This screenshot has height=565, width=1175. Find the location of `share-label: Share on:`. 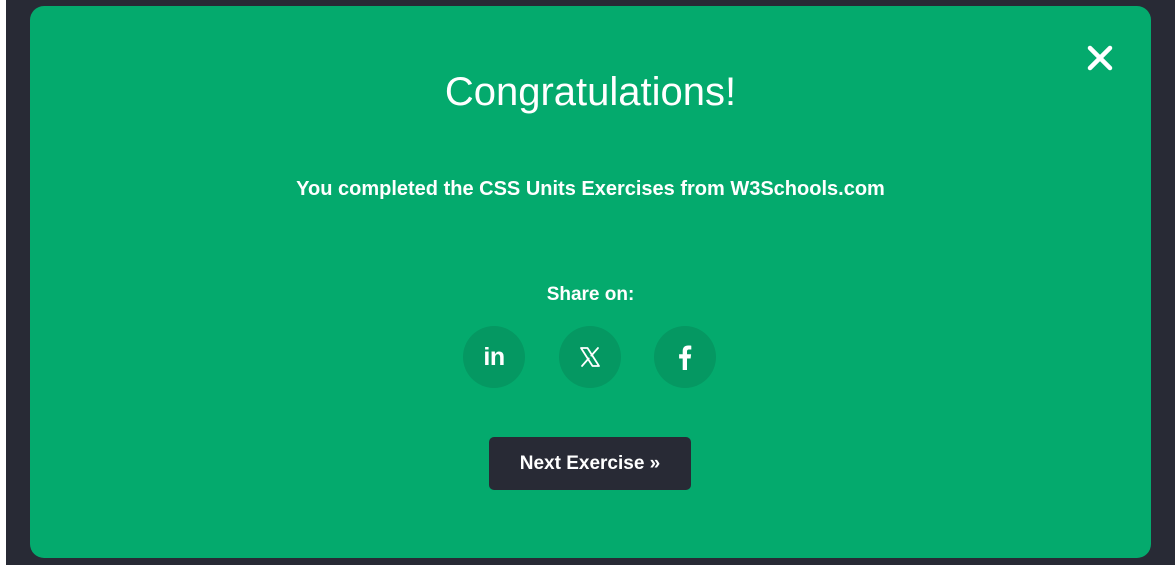

share-label: Share on: is located at coordinates (590, 294).